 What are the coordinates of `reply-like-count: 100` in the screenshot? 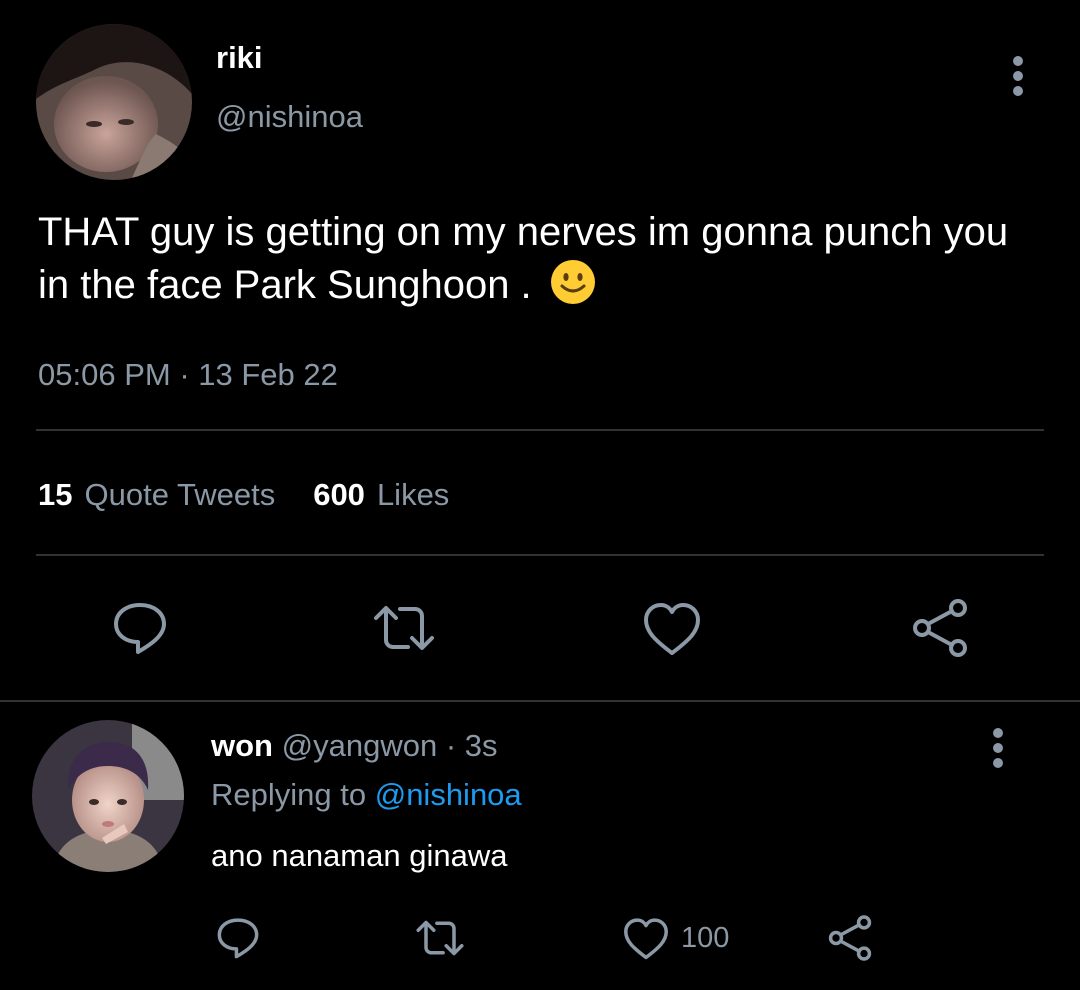 It's located at (705, 938).